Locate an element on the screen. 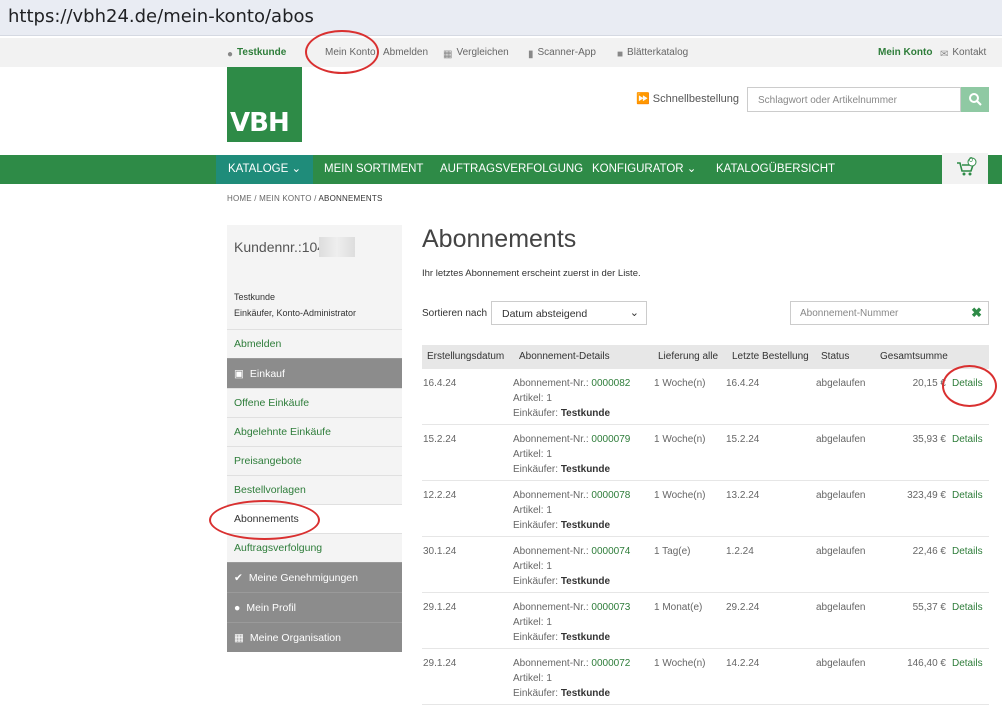 This screenshot has height=705, width=1002. sidebar-item-abonnements: Abonnements is located at coordinates (314, 518).